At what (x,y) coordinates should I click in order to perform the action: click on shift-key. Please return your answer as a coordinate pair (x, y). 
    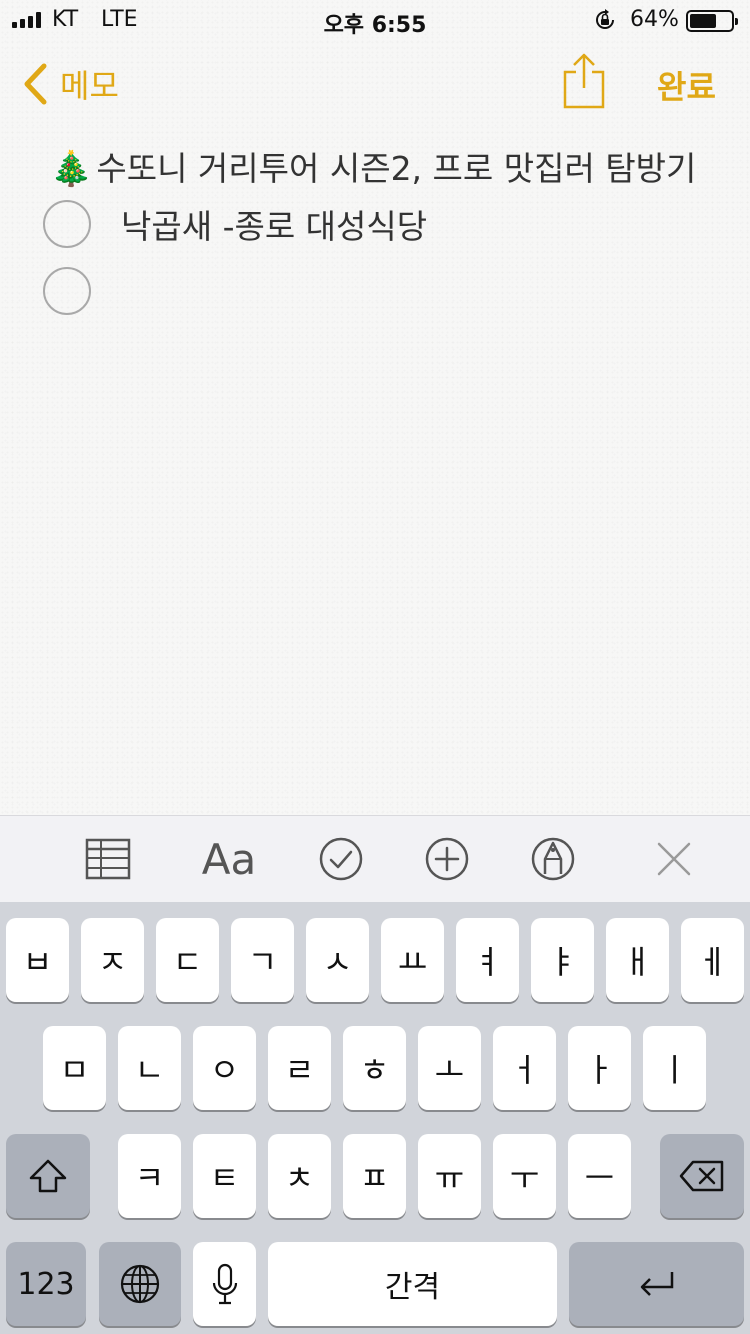
    Looking at the image, I should click on (48, 1176).